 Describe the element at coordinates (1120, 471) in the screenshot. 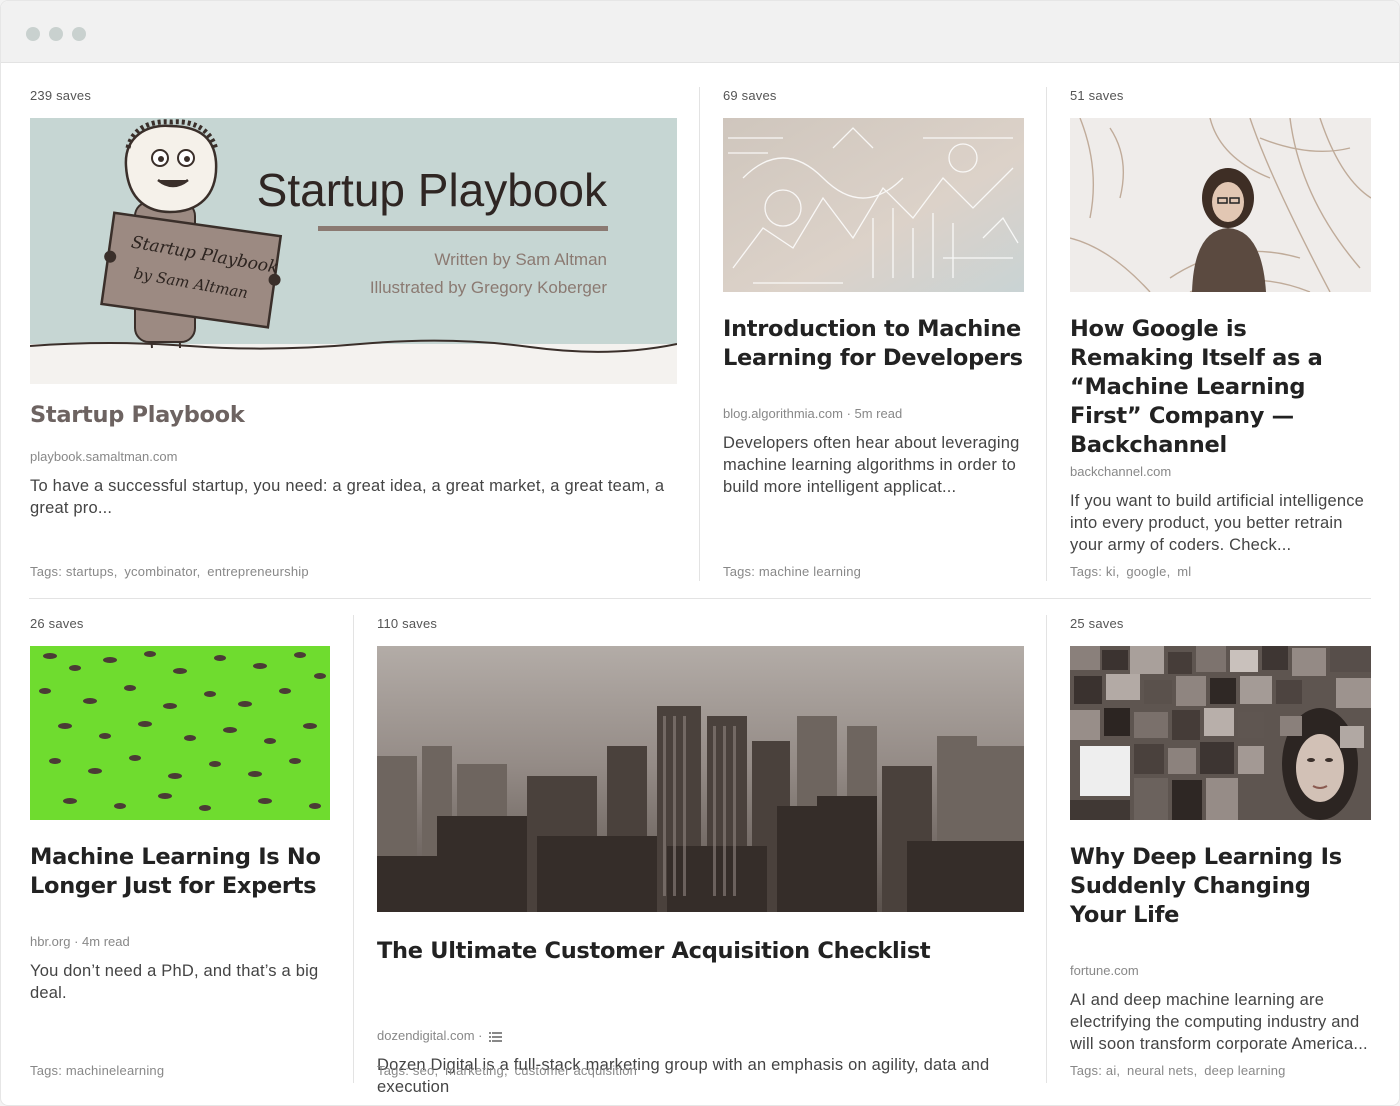

I see `article-domain: backchannel.com` at that location.